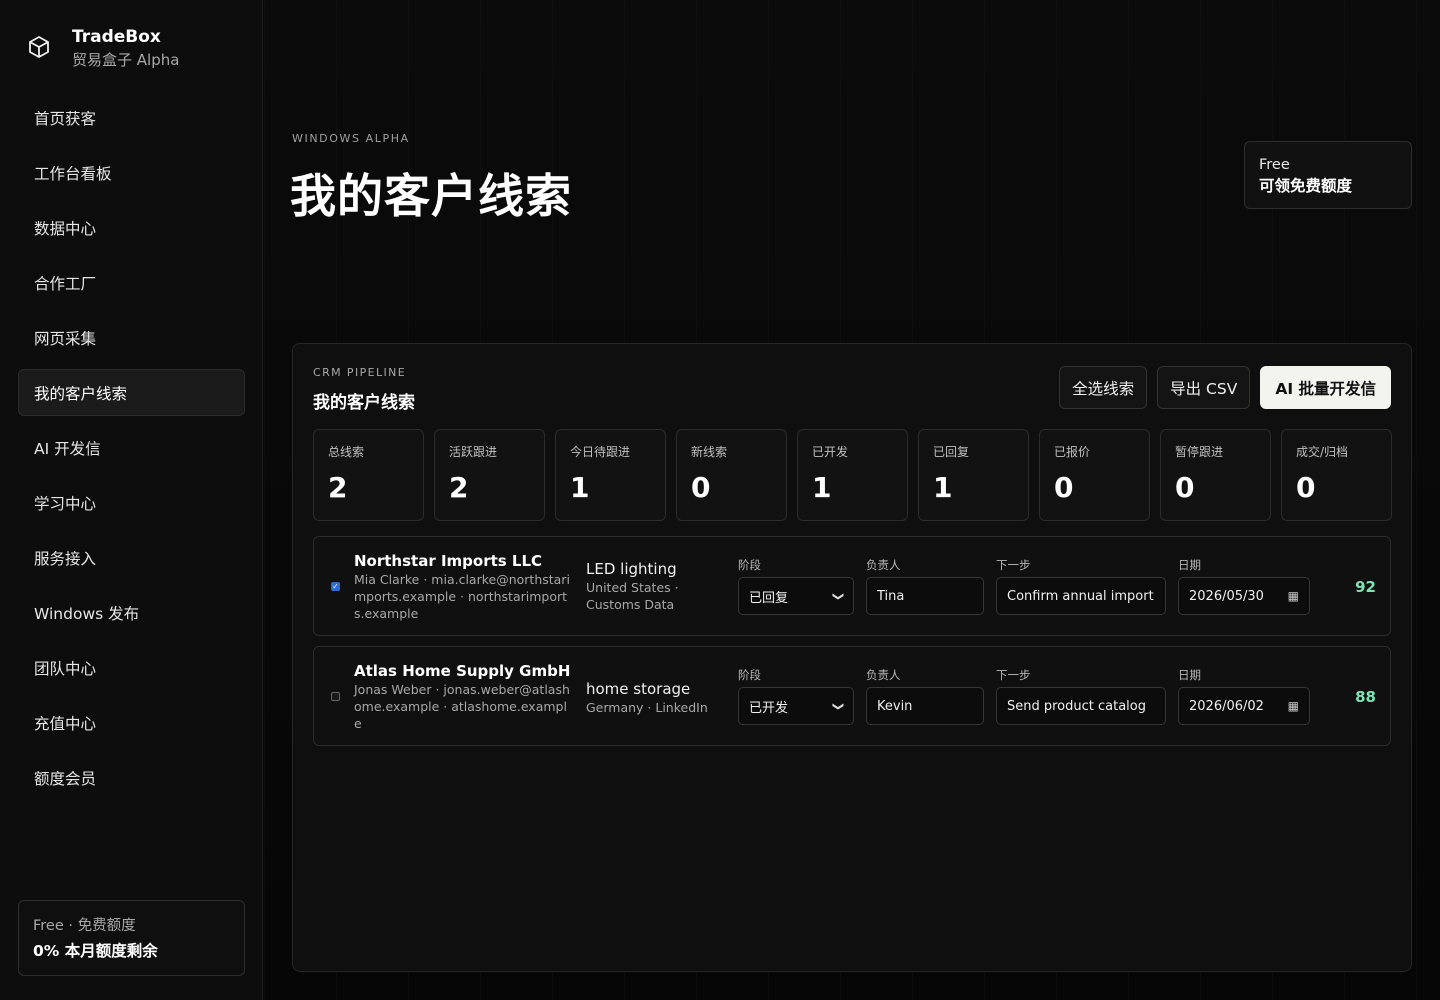  Describe the element at coordinates (1072, 452) in the screenshot. I see `stat-label: 已报价` at that location.